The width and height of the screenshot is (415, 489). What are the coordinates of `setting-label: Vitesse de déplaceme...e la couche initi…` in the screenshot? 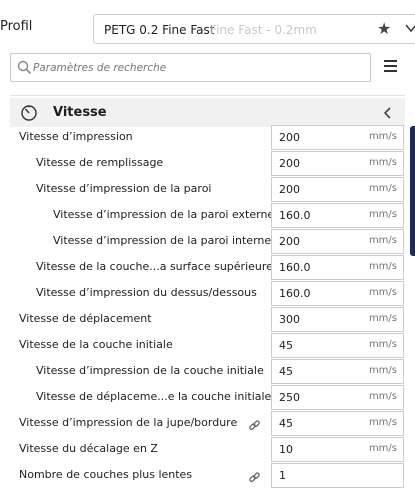 It's located at (154, 396).